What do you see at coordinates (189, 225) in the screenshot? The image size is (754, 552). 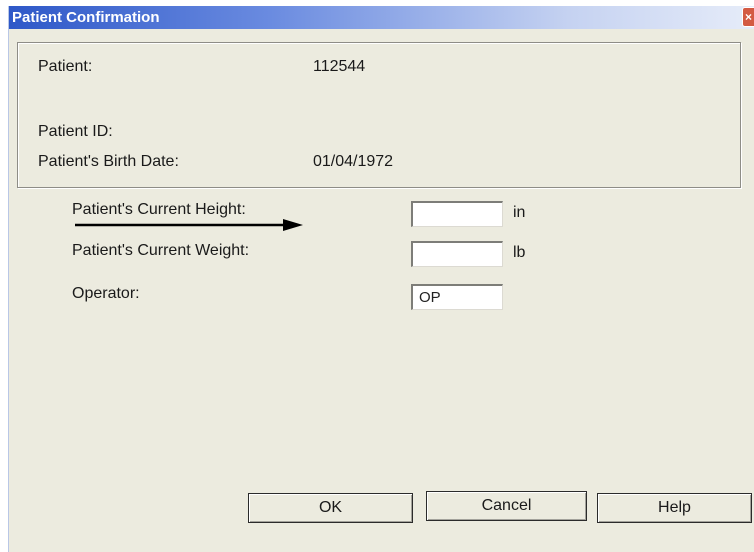 I see `right-arrow-icon` at bounding box center [189, 225].